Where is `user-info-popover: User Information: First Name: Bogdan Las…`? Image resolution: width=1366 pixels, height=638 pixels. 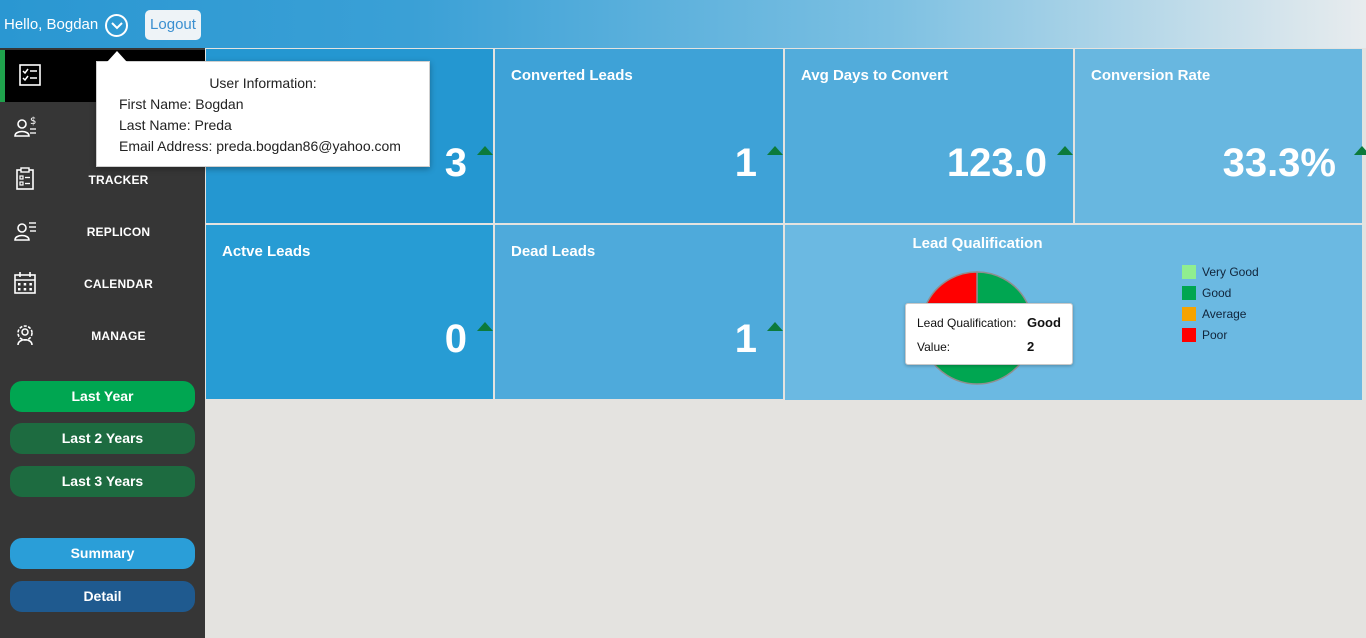 user-info-popover: User Information: First Name: Bogdan Las… is located at coordinates (263, 109).